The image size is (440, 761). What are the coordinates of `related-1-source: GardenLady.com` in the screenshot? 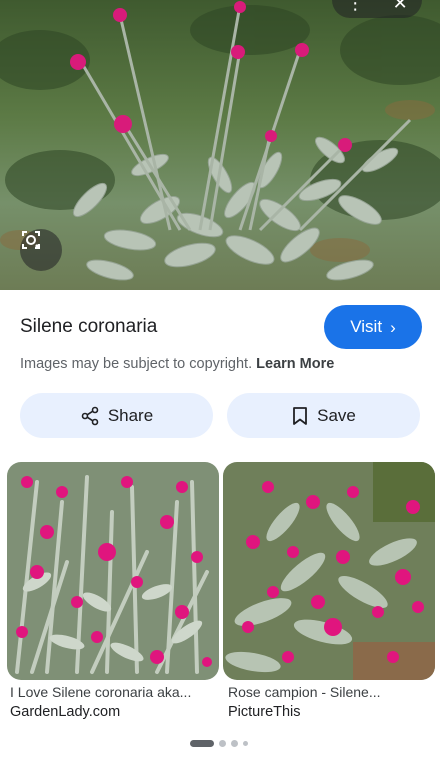 It's located at (65, 712).